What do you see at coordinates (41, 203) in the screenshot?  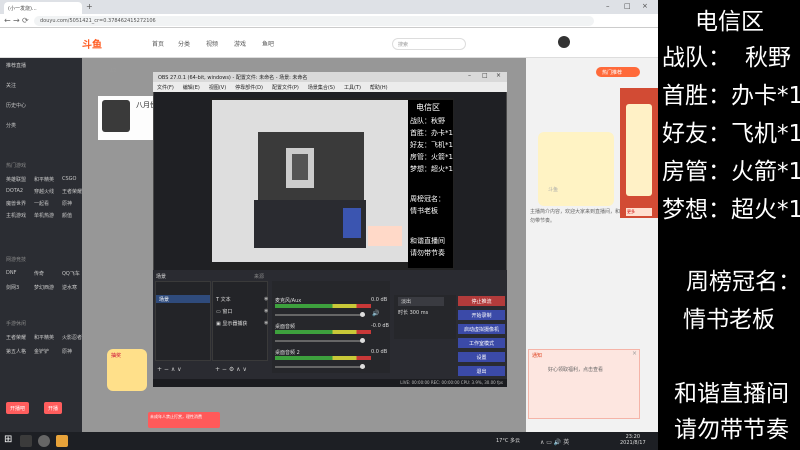 I see `sidebar-game: 一起看` at bounding box center [41, 203].